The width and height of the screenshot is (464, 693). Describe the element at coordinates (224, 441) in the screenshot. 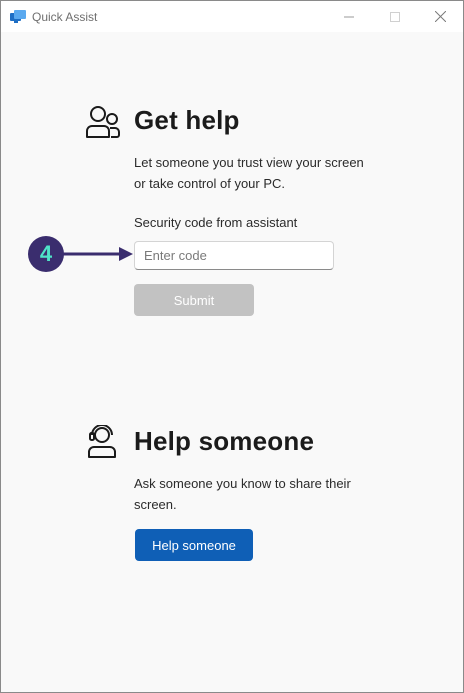

I see `help-someone-heading: Help someone` at that location.